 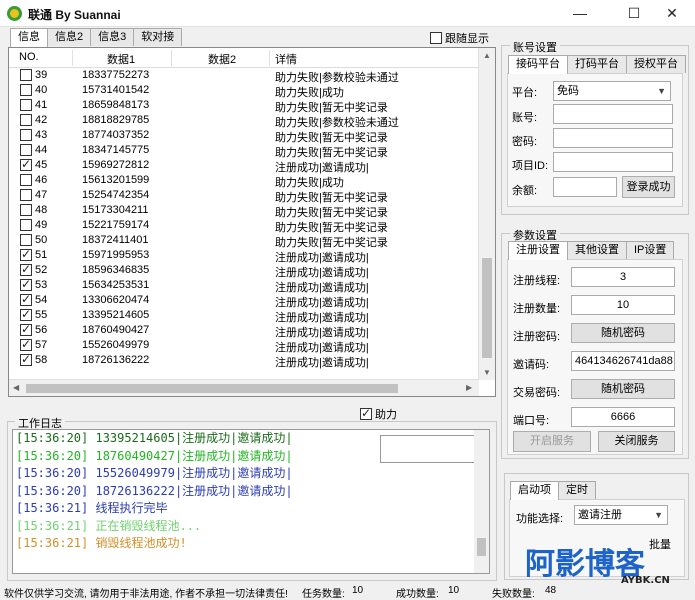 What do you see at coordinates (244, 345) in the screenshot?
I see `table-row: 5715526049979注册成功|邀请成功|` at bounding box center [244, 345].